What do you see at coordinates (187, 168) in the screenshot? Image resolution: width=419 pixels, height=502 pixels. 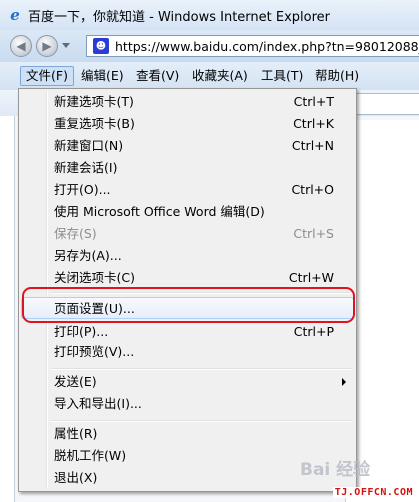 I see `menu-item-new-session: 新建会话(I)` at bounding box center [187, 168].